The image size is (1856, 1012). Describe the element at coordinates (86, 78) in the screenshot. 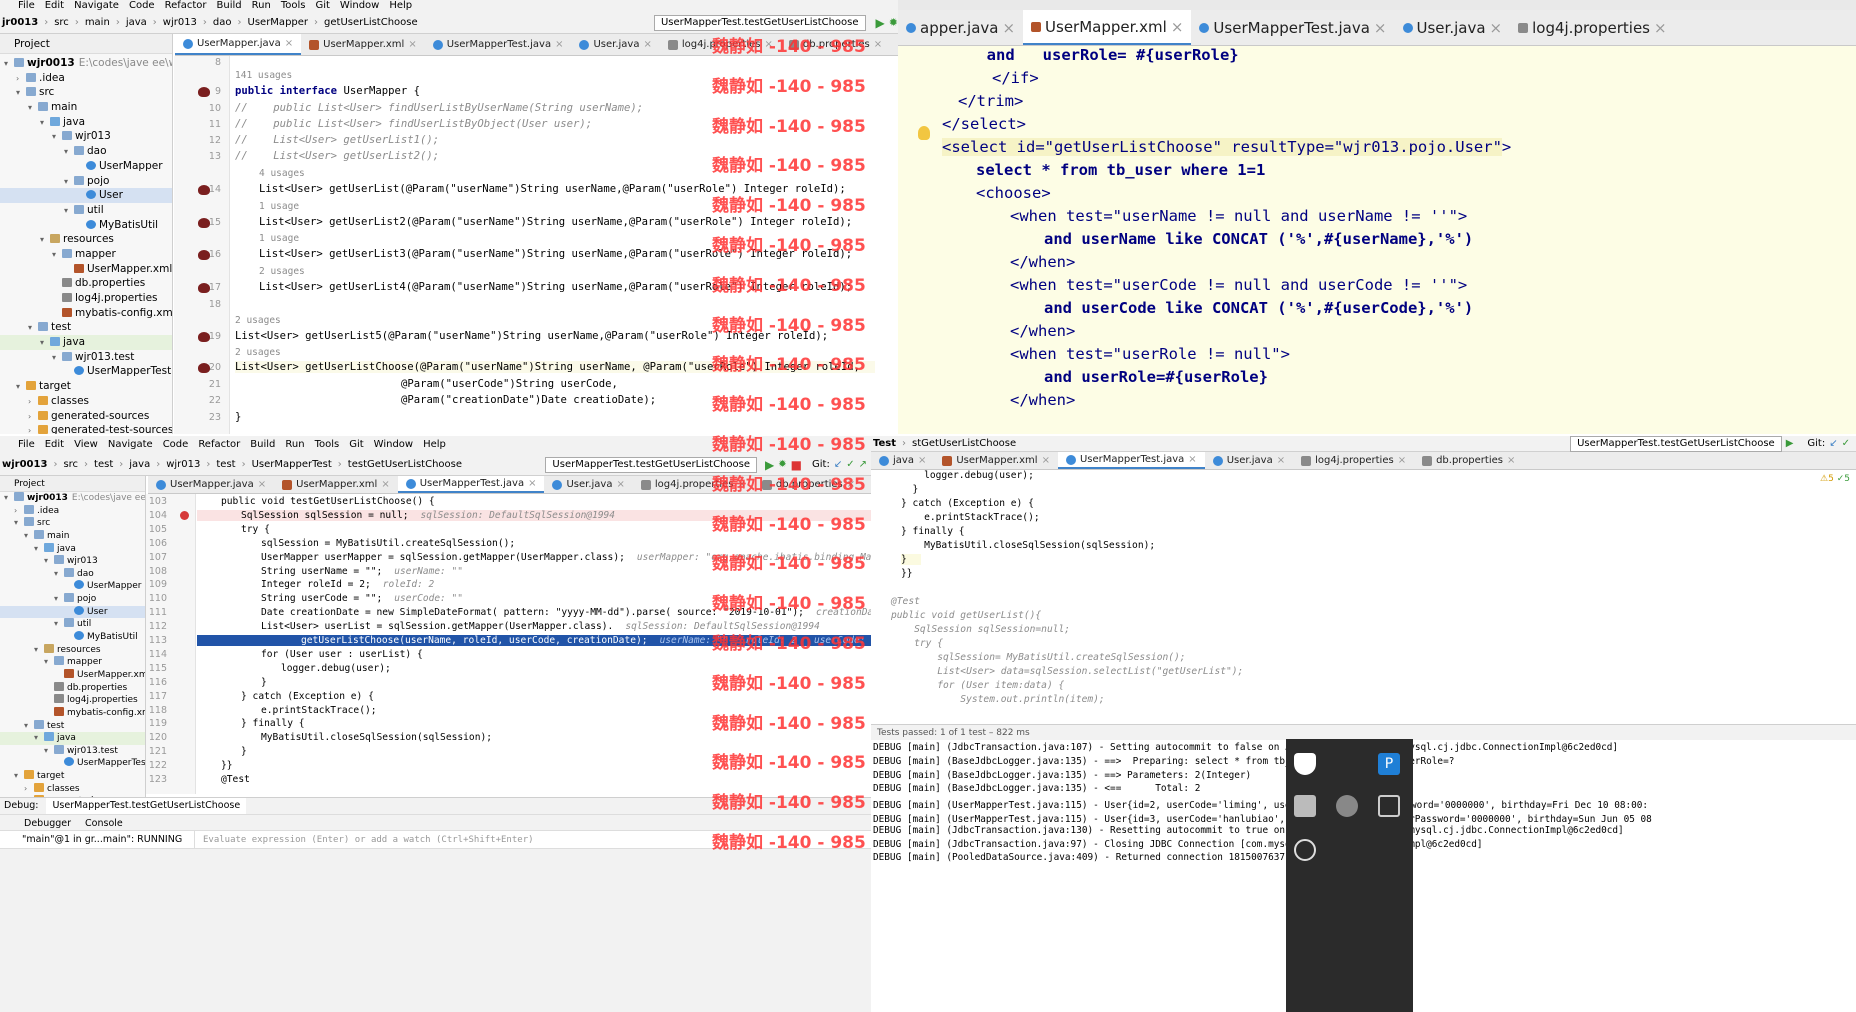

I see `tree-node: › .idea` at that location.